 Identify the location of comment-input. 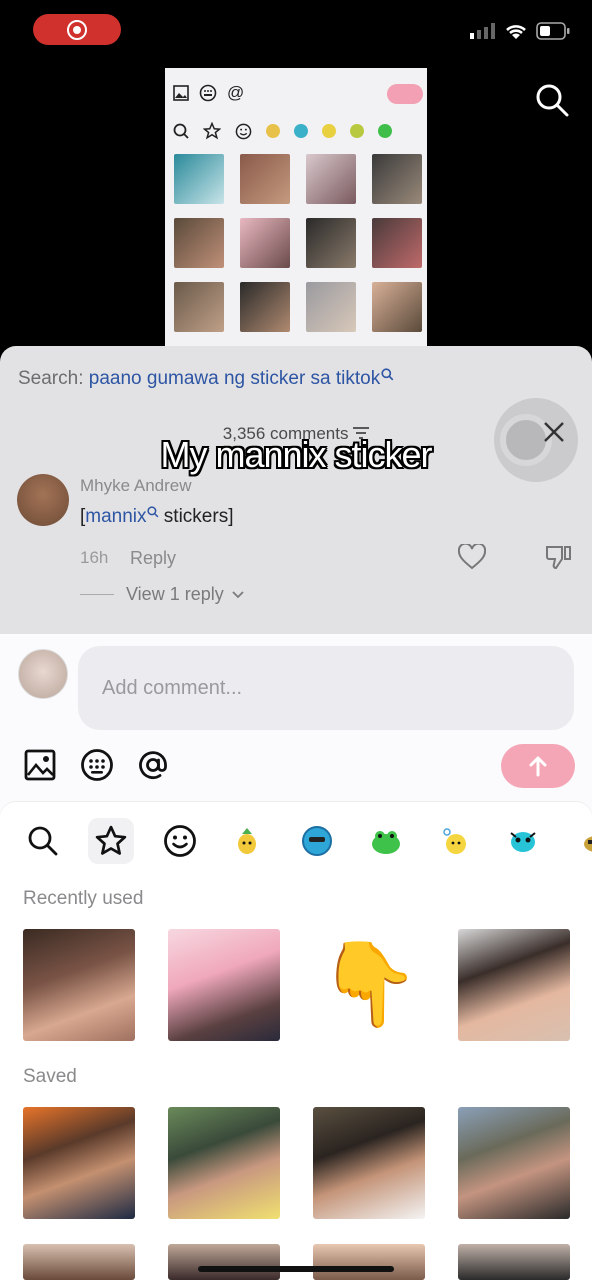
(326, 688).